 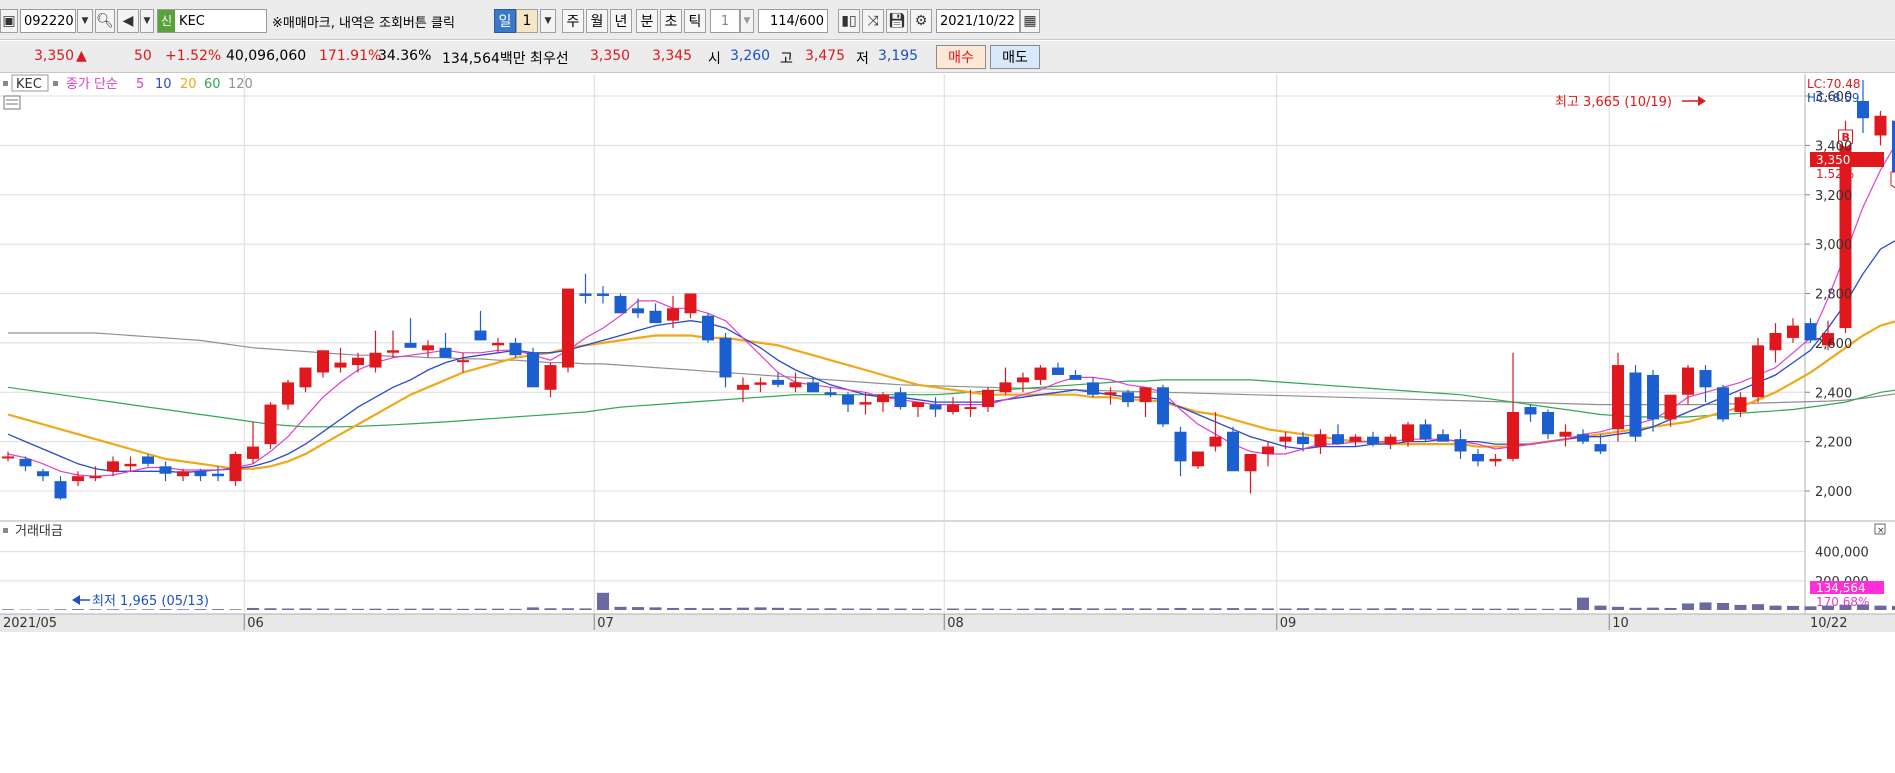 What do you see at coordinates (85, 21) in the screenshot?
I see `code-dropdown-icon: ▼` at bounding box center [85, 21].